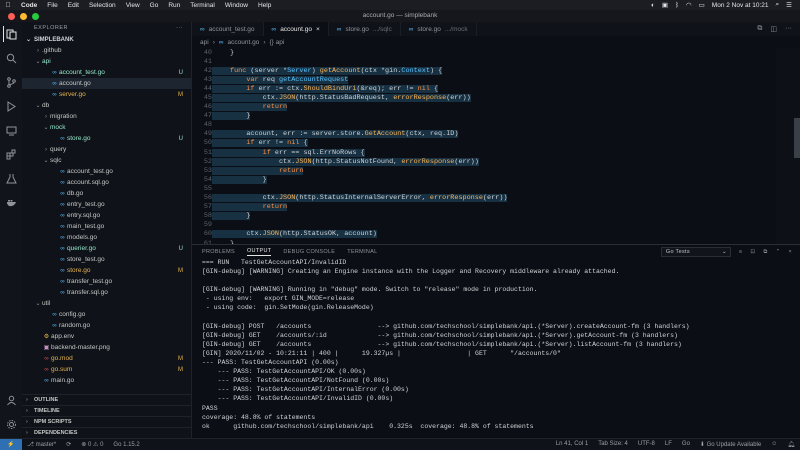 Image resolution: width=800 pixels, height=450 pixels. I want to click on tray-icon-2: ▣, so click(665, 5).